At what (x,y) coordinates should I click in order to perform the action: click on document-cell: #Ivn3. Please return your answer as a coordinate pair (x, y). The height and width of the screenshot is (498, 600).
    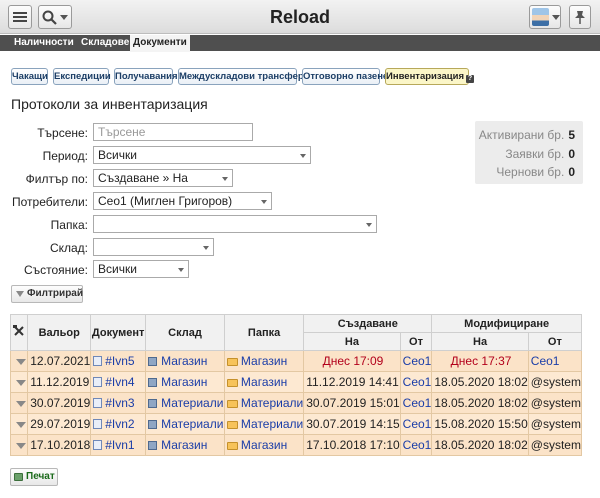
    Looking at the image, I should click on (118, 403).